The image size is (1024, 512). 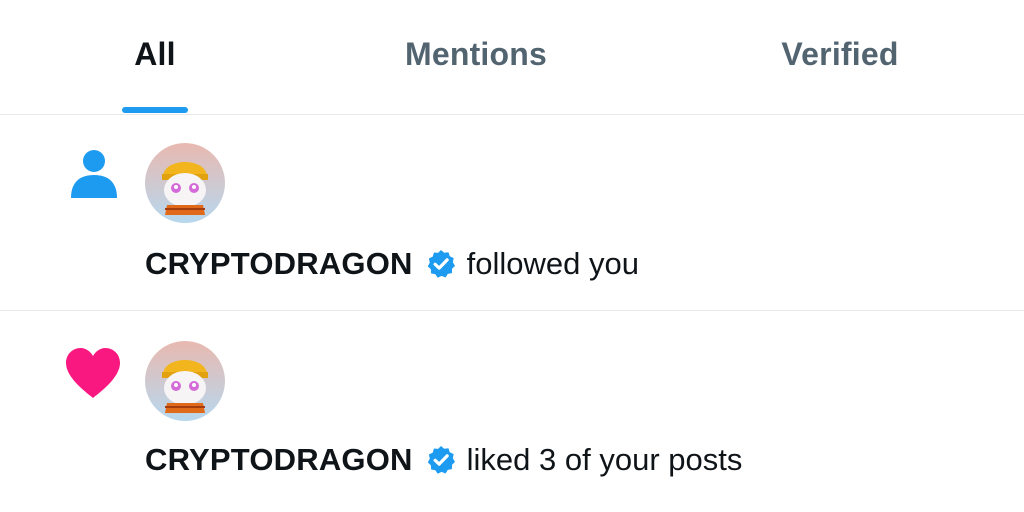 I want to click on active-tab-indicator, so click(x=155, y=110).